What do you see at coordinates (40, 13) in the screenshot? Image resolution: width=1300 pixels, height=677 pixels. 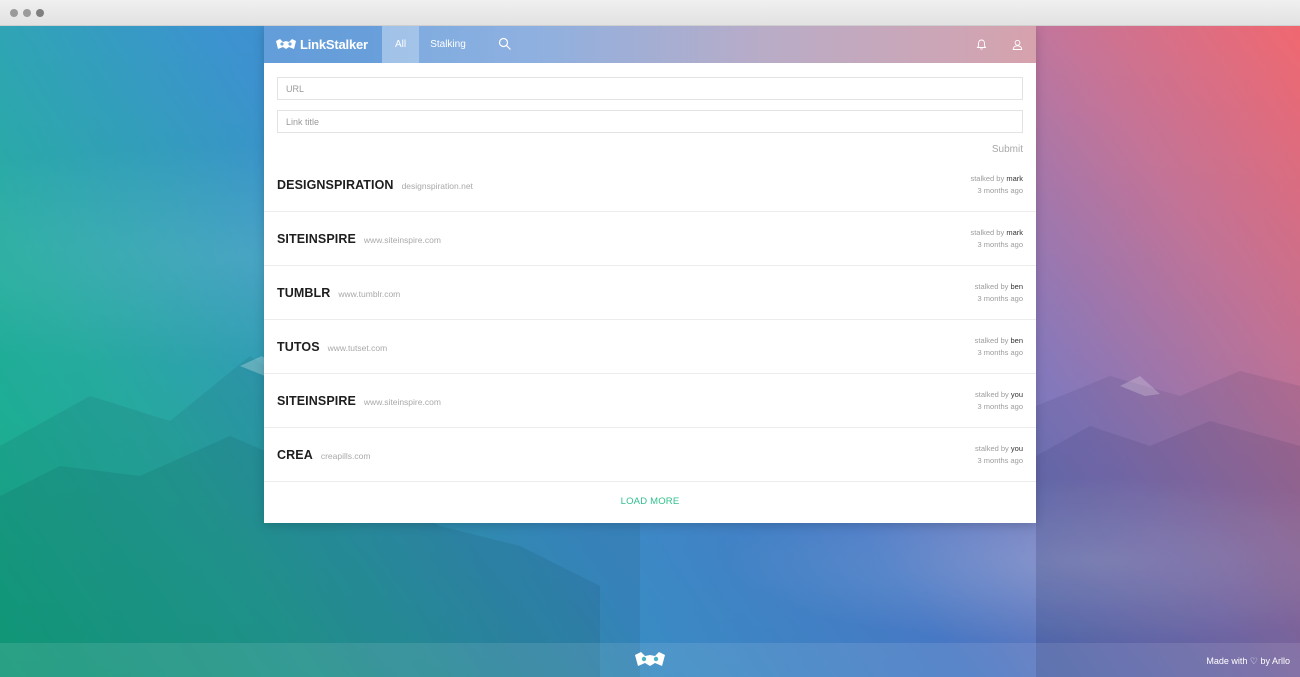 I see `zoom-window-button` at bounding box center [40, 13].